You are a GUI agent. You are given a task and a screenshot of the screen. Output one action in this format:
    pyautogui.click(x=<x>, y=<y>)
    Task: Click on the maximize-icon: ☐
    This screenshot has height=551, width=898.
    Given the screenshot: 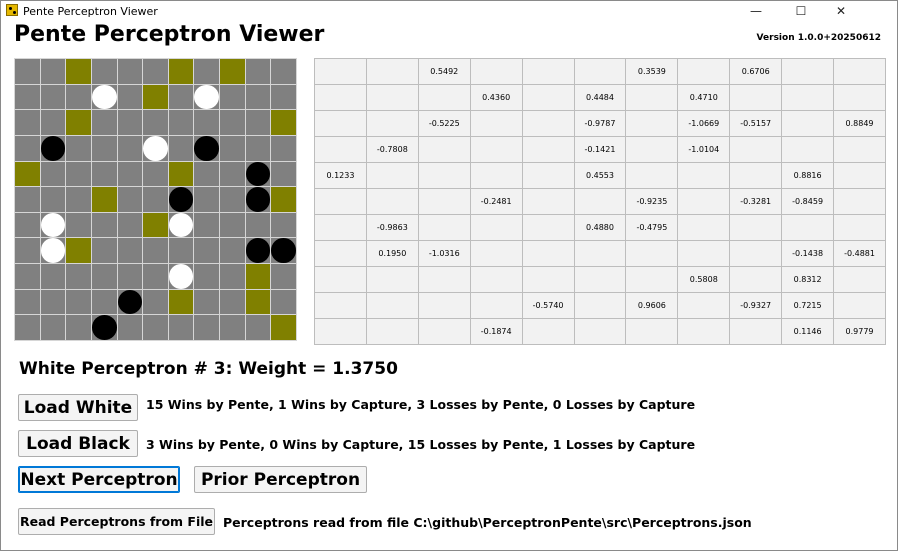 What is the action you would take?
    pyautogui.click(x=801, y=11)
    